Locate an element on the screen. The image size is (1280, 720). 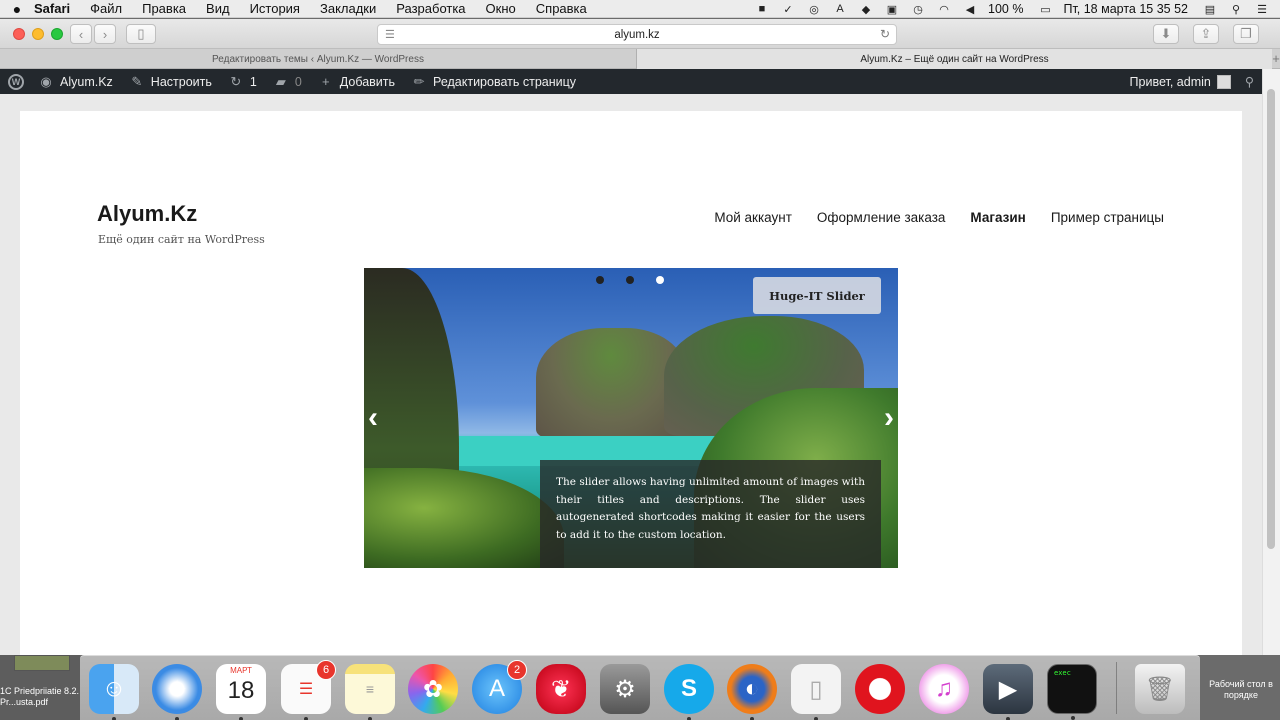
admin-account-area: Привет, admin ⚲ is located at coordinates (1196, 81).